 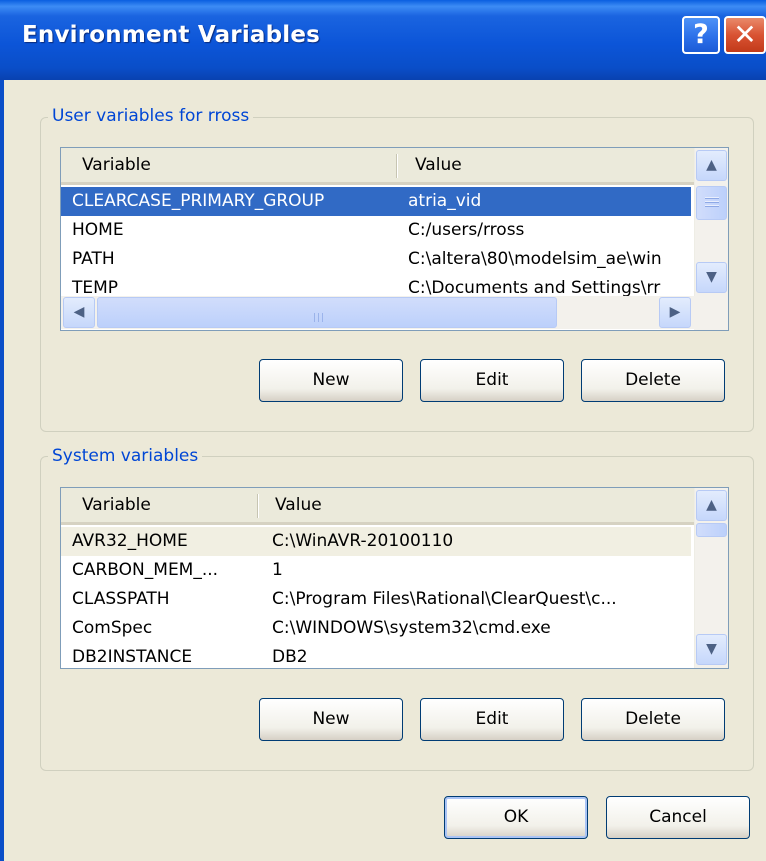 I want to click on user-delete-button: Delete, so click(x=653, y=380).